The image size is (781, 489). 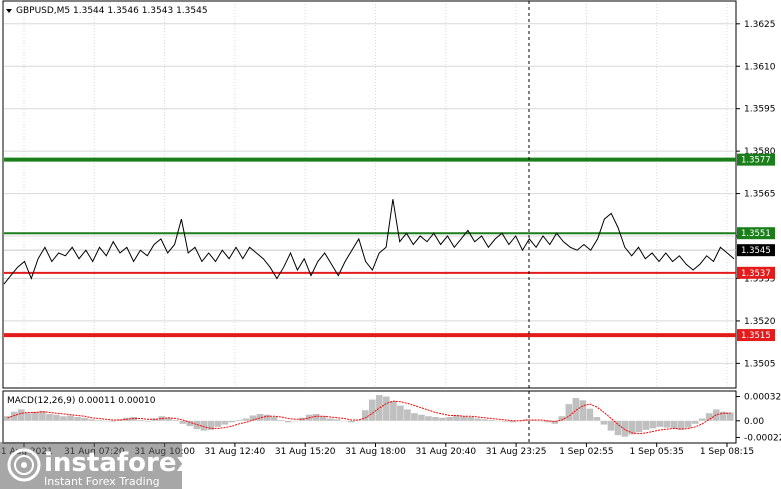 What do you see at coordinates (445, 452) in the screenshot?
I see `time-tick-label: 31 Aug 20:40` at bounding box center [445, 452].